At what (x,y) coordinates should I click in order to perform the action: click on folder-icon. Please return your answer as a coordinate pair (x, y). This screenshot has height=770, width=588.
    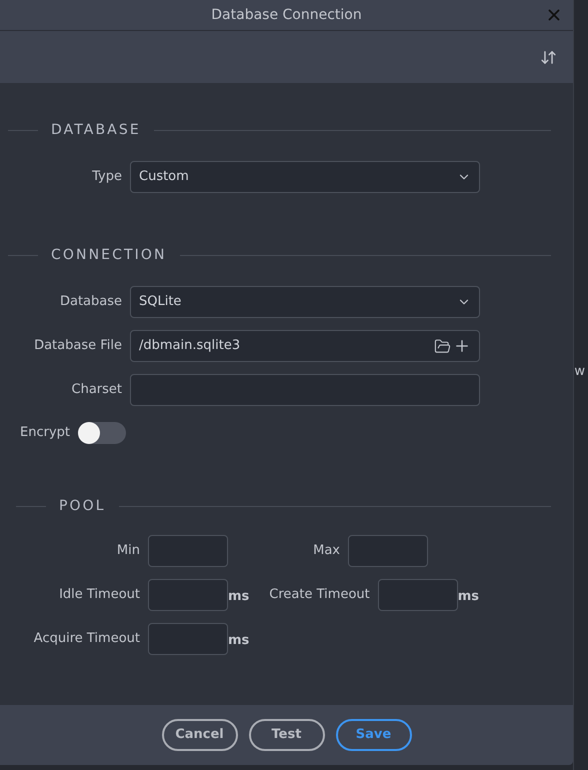
    Looking at the image, I should click on (442, 346).